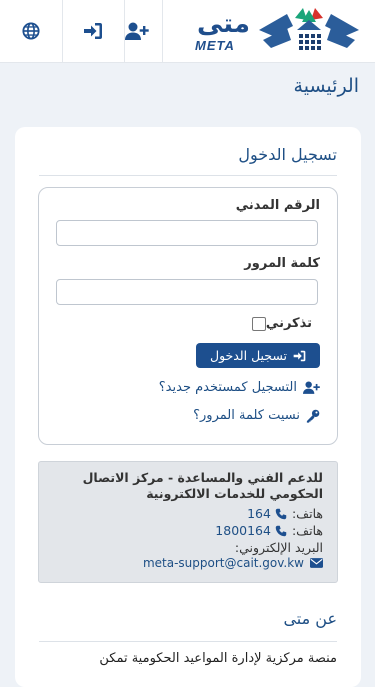  I want to click on logo-arabic-text: متى, so click(224, 24).